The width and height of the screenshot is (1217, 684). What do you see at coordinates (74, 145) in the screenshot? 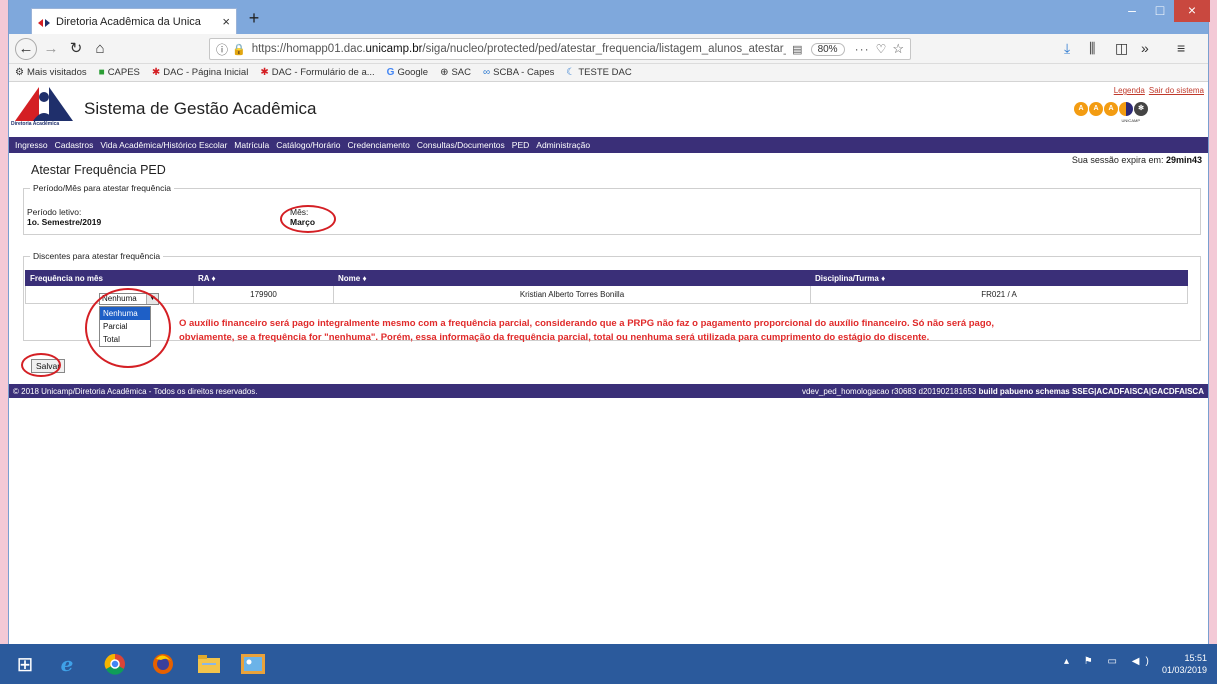
I see `menu-cadastros: Cadastros` at bounding box center [74, 145].